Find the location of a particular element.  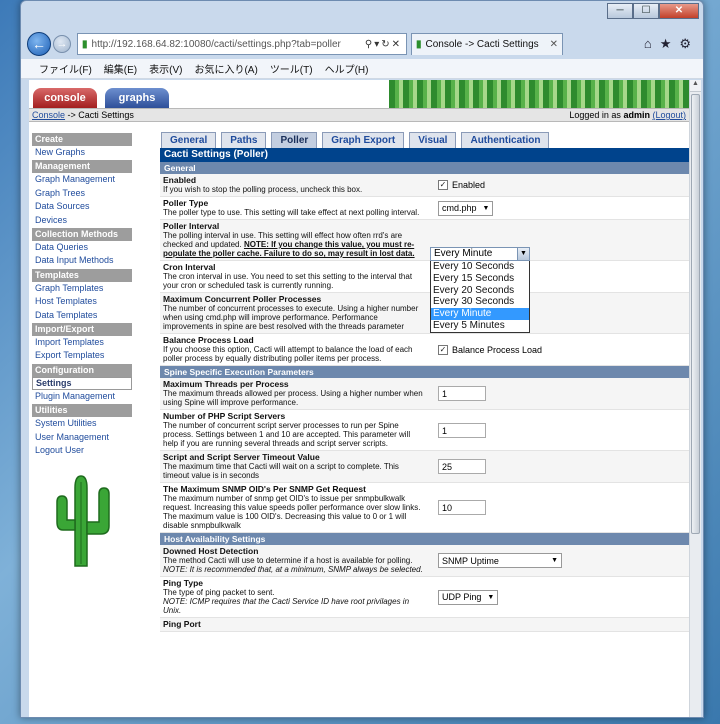

tab-paths: Paths is located at coordinates (244, 140).